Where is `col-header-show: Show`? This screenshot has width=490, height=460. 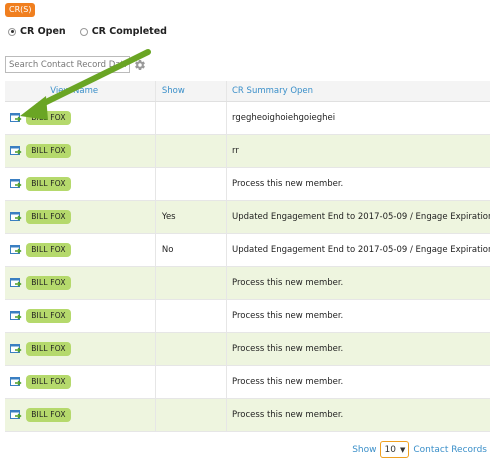 col-header-show: Show is located at coordinates (190, 91).